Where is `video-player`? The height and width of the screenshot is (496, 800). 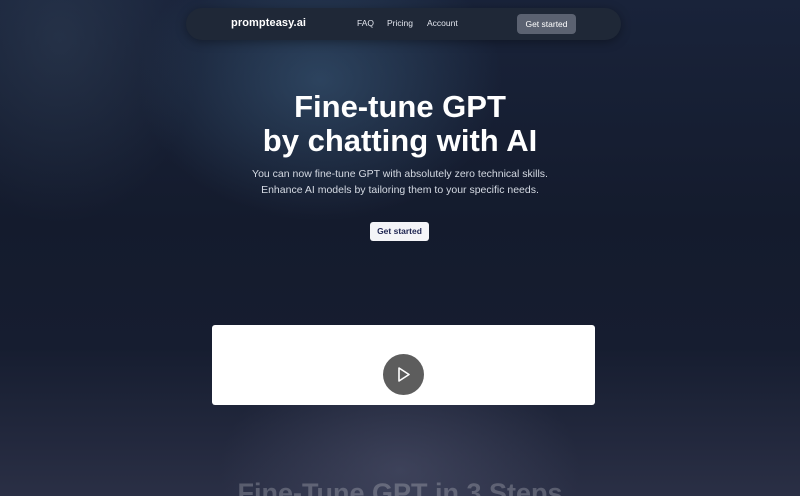 video-player is located at coordinates (403, 365).